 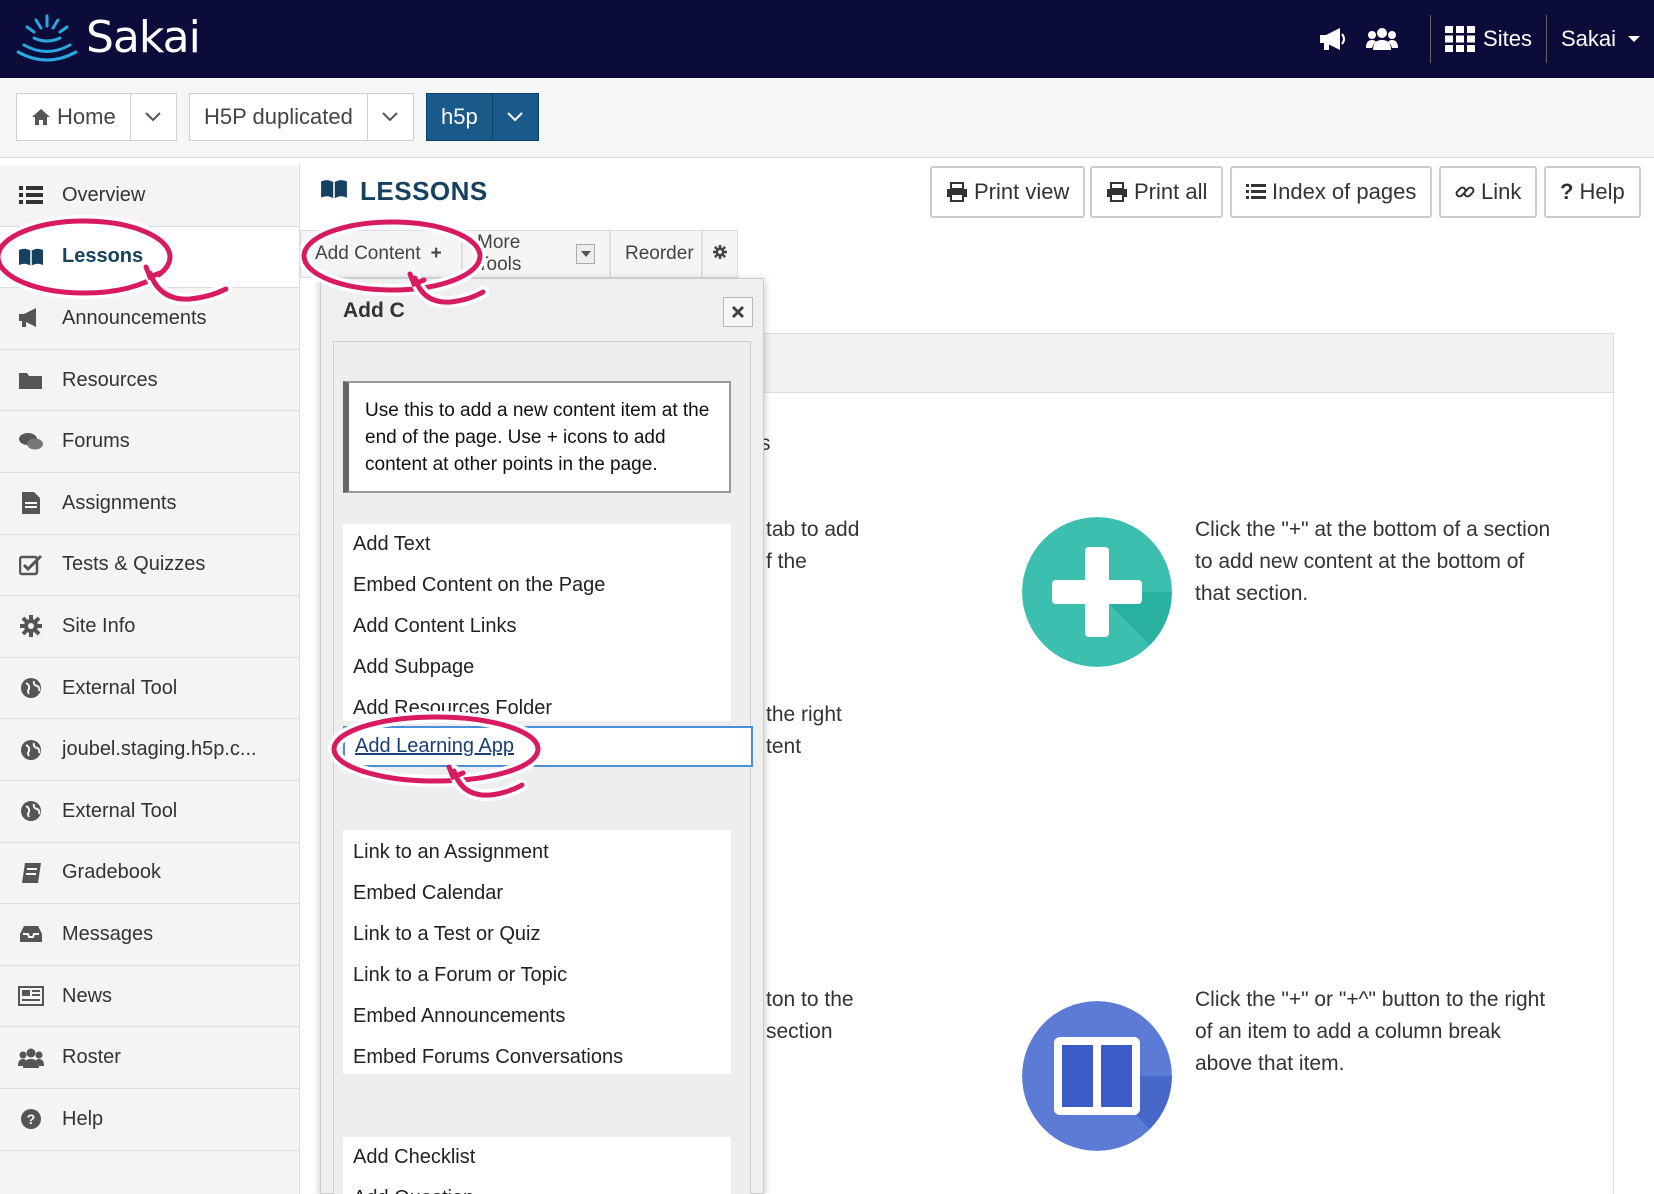 What do you see at coordinates (1157, 192) in the screenshot?
I see `print-all-button: Print all` at bounding box center [1157, 192].